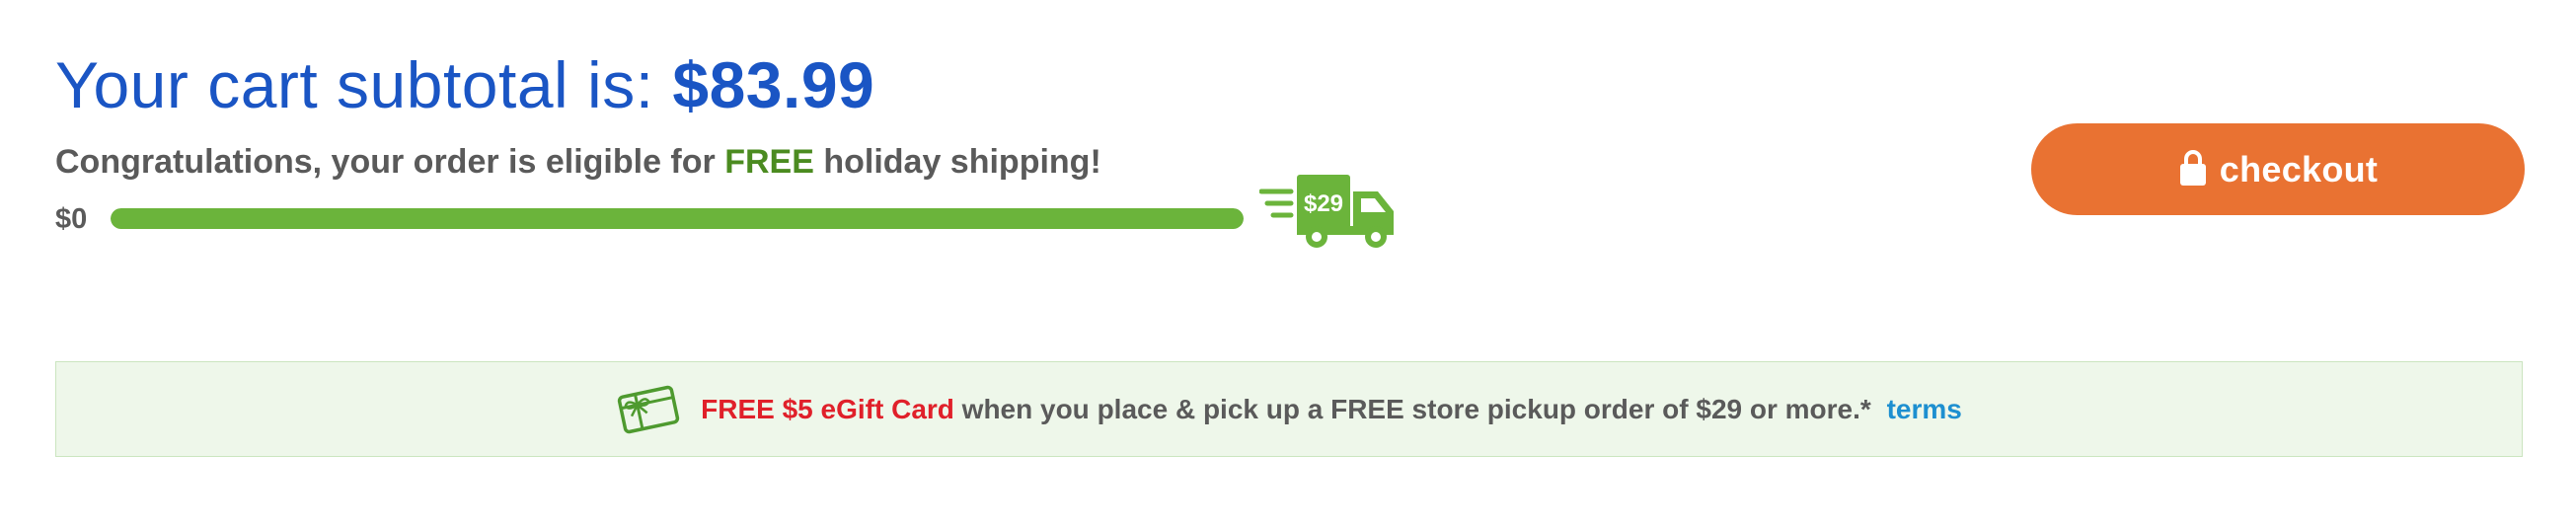  I want to click on promo-terms-link: terms, so click(1924, 409).